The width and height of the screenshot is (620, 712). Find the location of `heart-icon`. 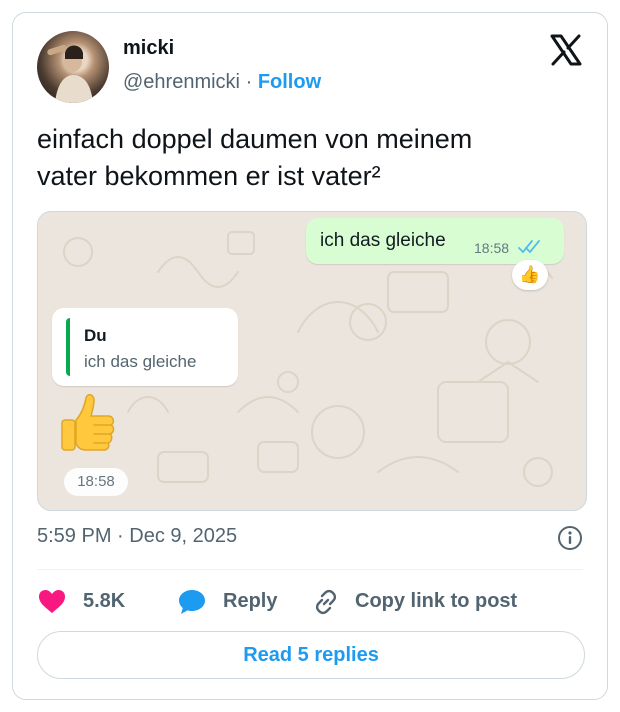

heart-icon is located at coordinates (52, 601).